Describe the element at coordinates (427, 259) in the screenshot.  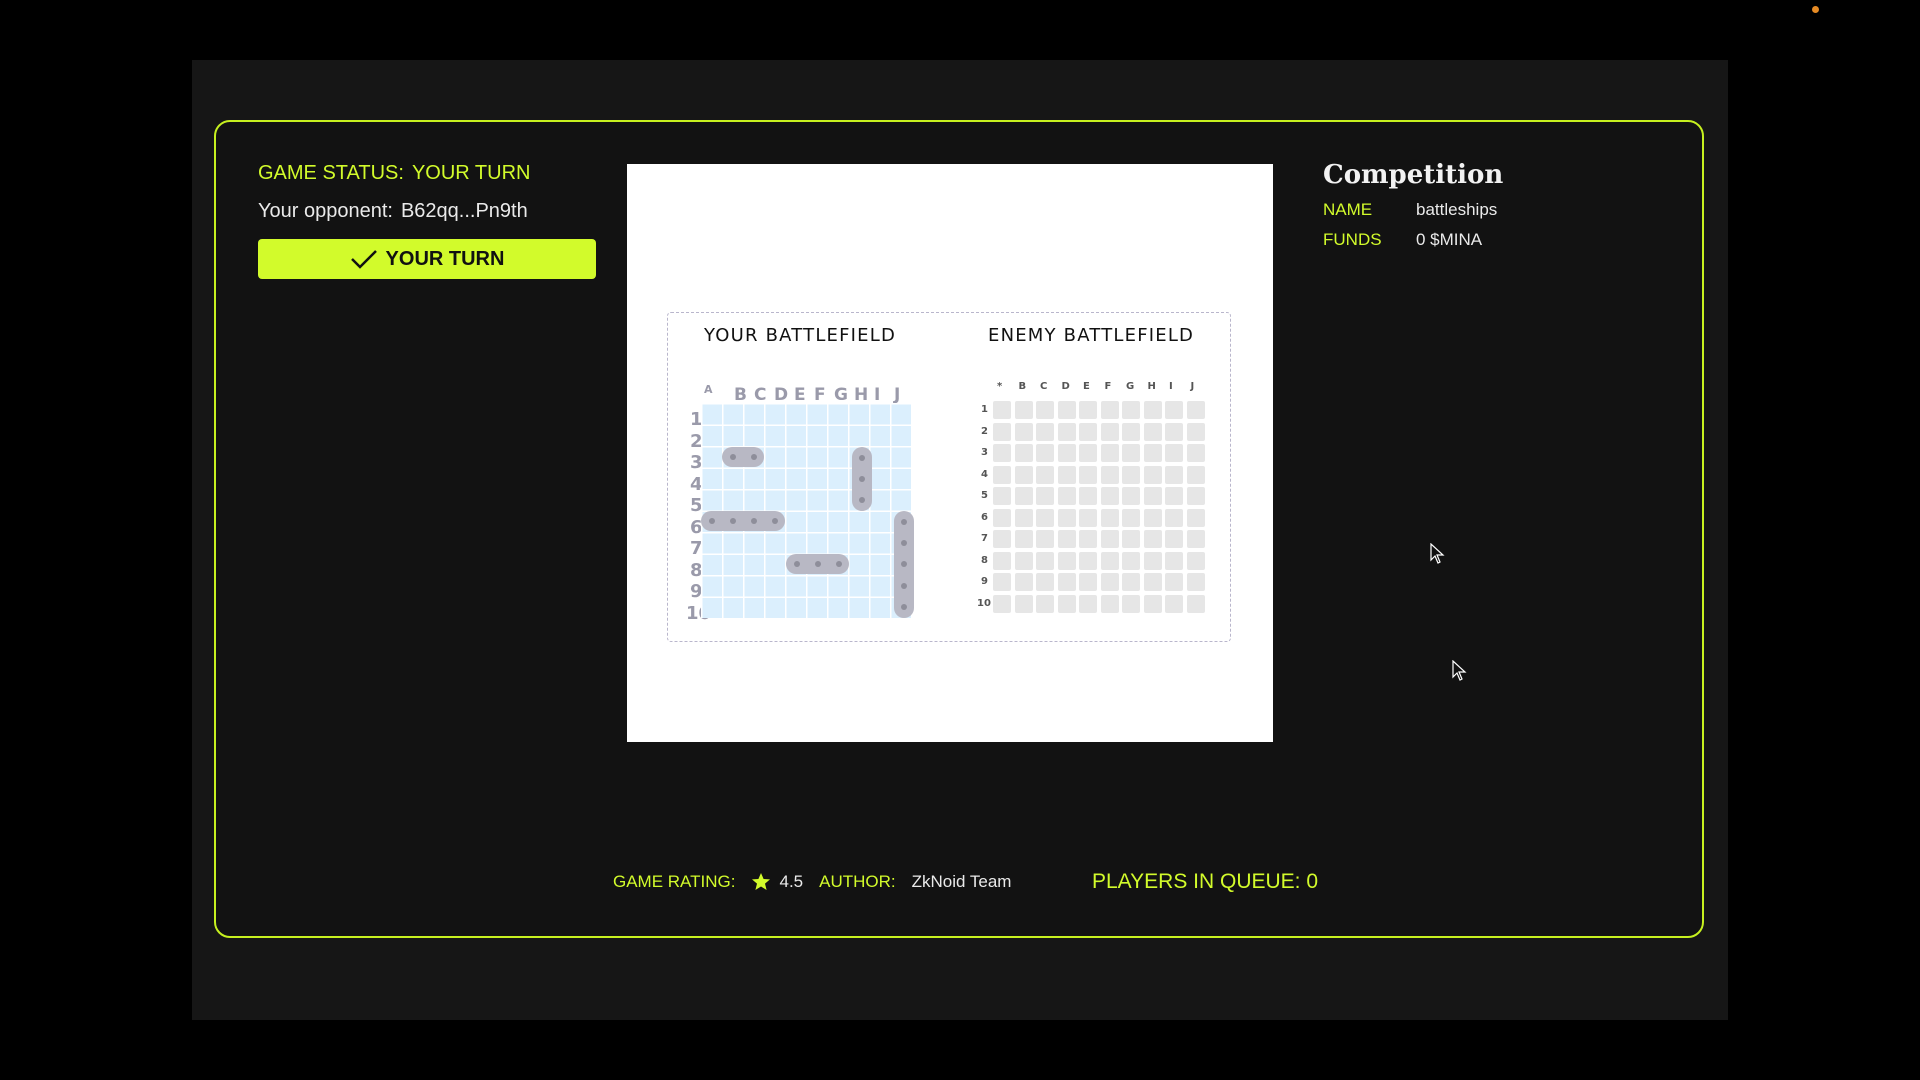
I see `your-turn-button: YOUR TURN` at that location.